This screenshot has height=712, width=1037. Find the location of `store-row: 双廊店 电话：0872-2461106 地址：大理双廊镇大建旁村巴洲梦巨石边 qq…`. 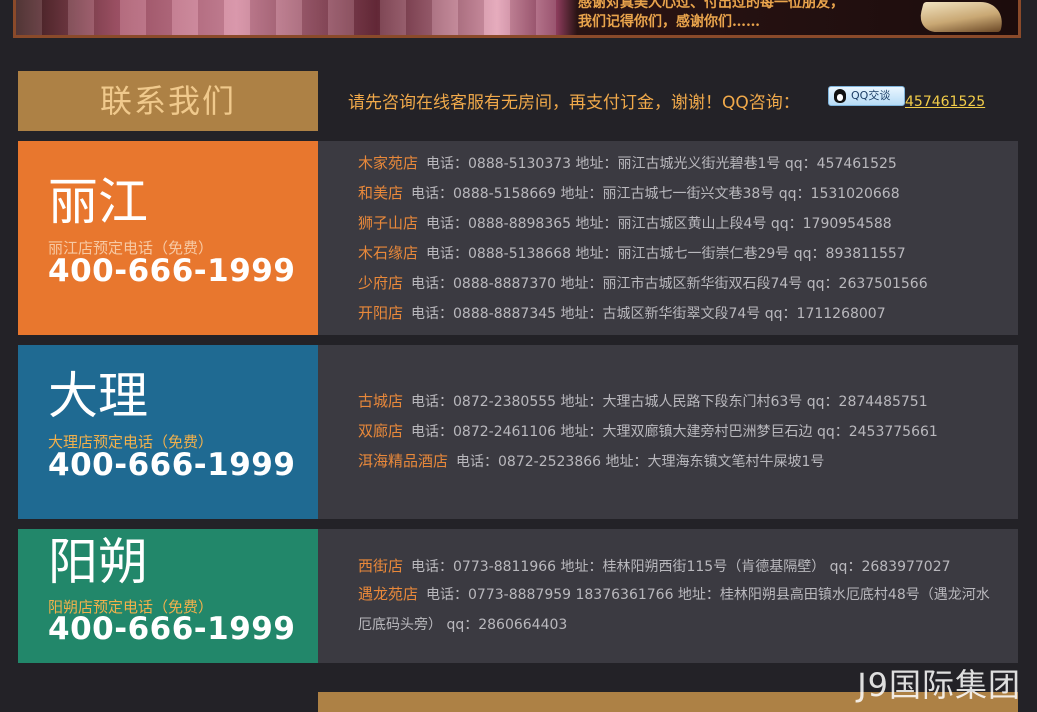

store-row: 双廊店 电话：0872-2461106 地址：大理双廊镇大建旁村巴洲梦巨石边 qq… is located at coordinates (678, 430).